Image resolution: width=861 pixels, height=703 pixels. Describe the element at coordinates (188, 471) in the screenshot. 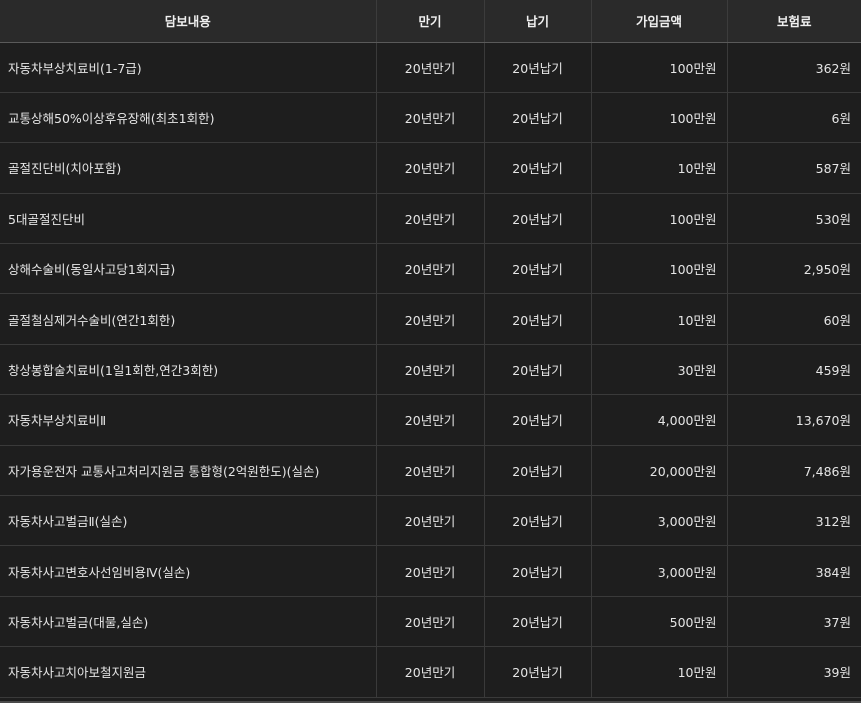

I see `cell-coverage: 자가용운전자 교통사고처리지원금 통합형(2억원한도)(실손)` at that location.